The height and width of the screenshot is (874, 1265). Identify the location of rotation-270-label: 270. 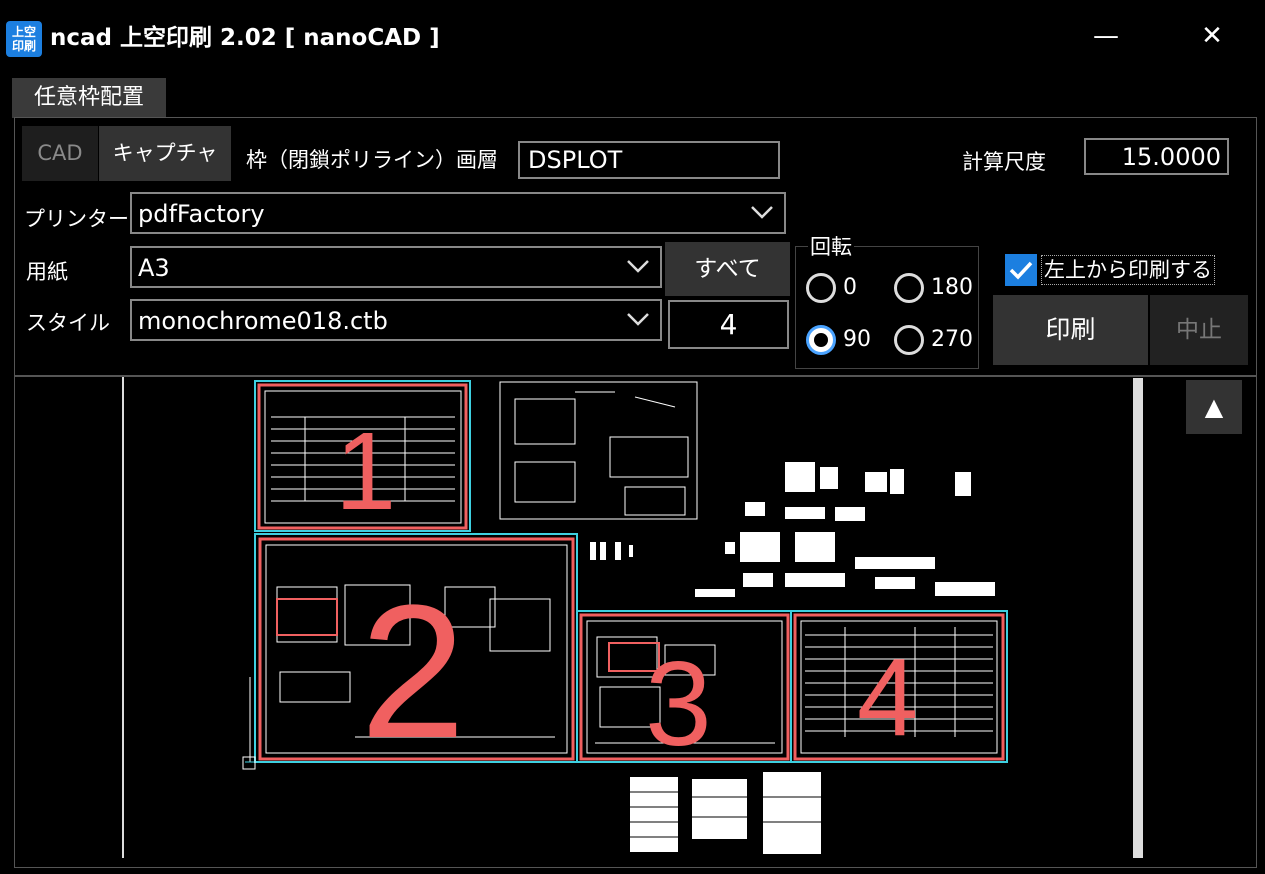
(952, 339).